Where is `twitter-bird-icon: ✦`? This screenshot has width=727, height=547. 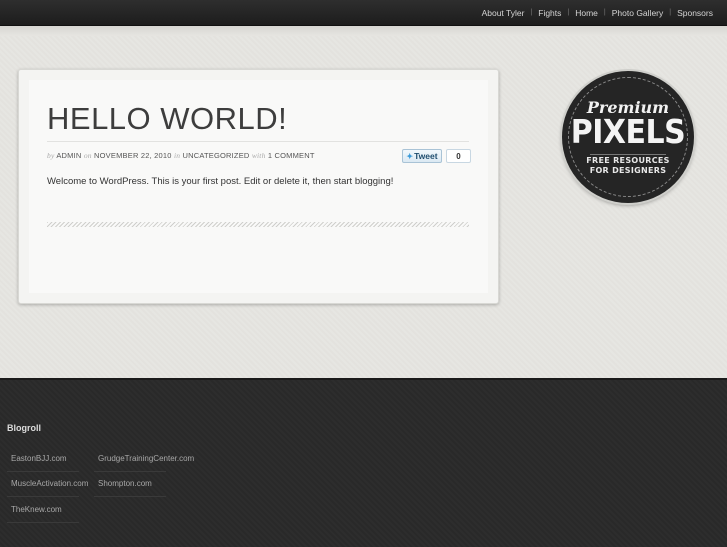 twitter-bird-icon: ✦ is located at coordinates (410, 156).